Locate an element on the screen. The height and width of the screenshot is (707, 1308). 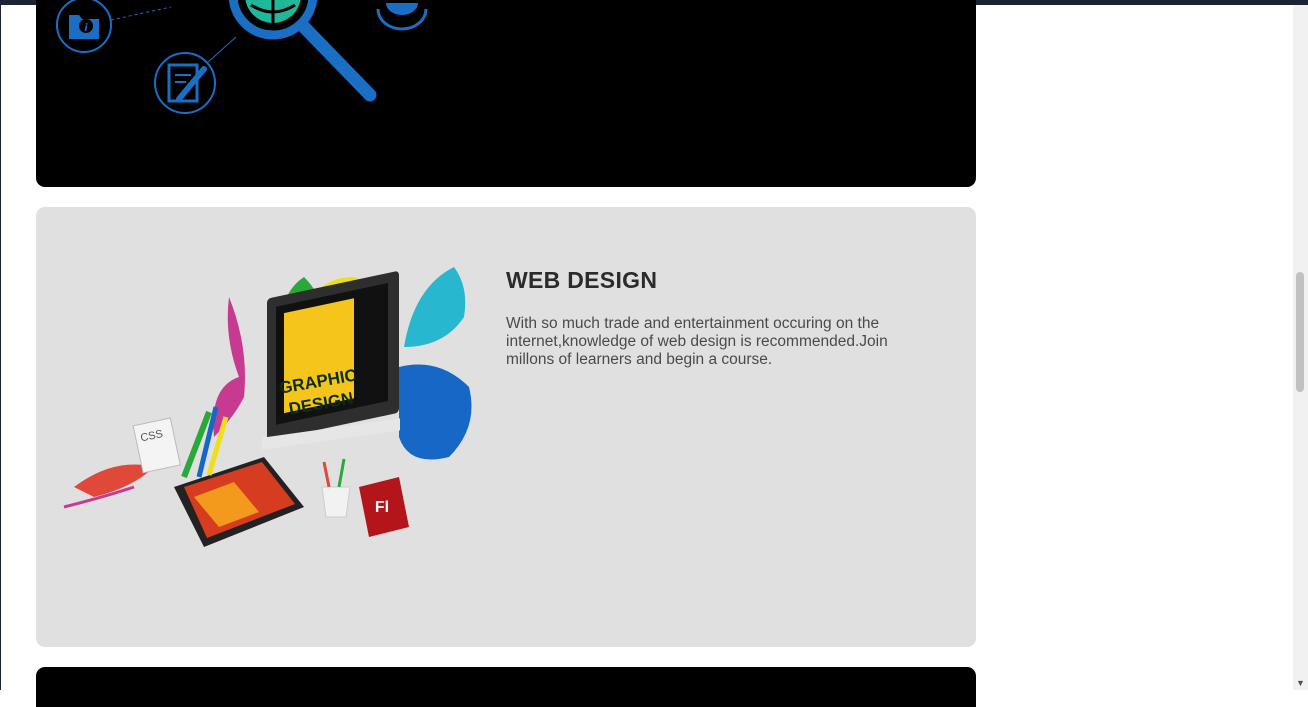
course-card-dark-bottom is located at coordinates (506, 687).